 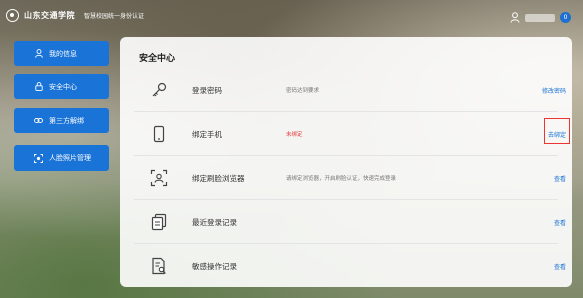 What do you see at coordinates (159, 266) in the screenshot?
I see `document-search-icon` at bounding box center [159, 266].